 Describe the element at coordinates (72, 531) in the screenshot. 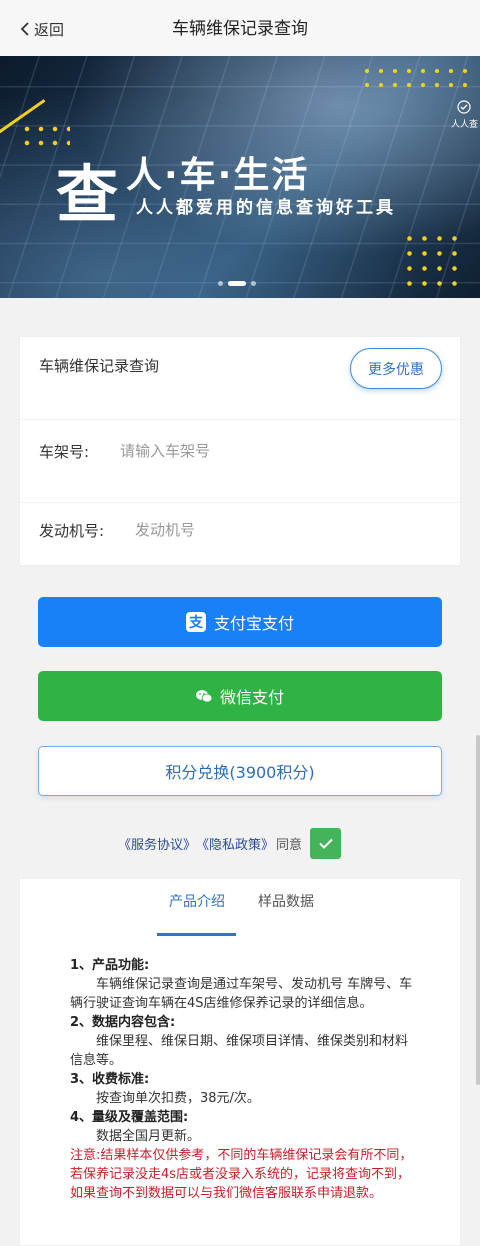

I see `engine-label: 发动机号:` at that location.